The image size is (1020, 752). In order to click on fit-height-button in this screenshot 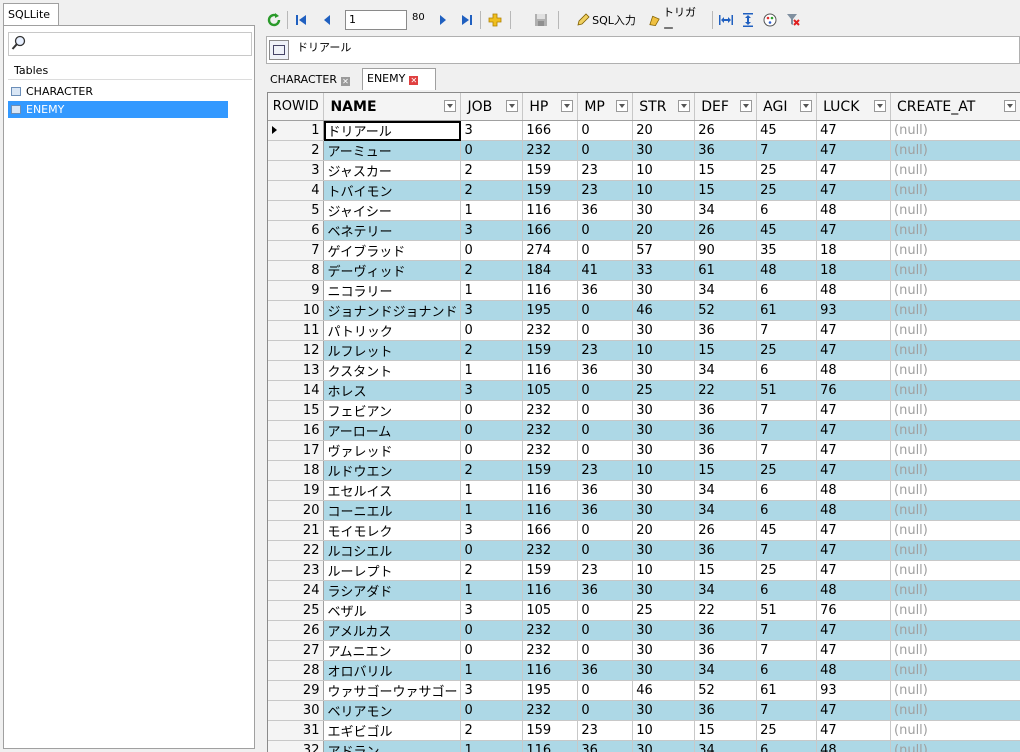, I will do `click(748, 20)`.